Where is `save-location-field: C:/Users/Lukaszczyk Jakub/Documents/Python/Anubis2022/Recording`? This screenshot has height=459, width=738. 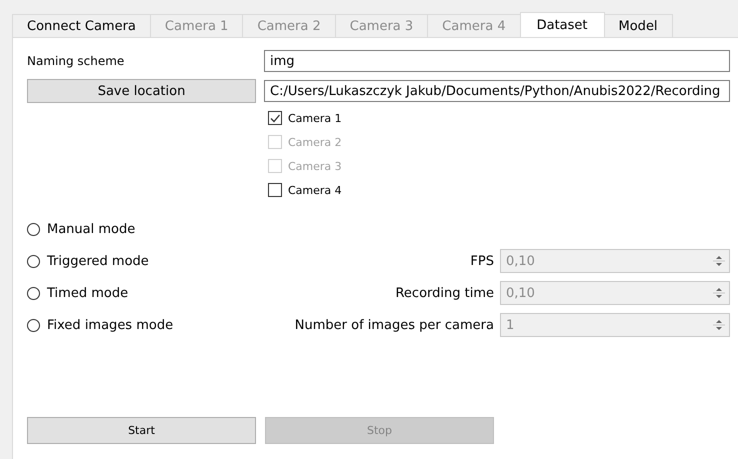 save-location-field: C:/Users/Lukaszczyk Jakub/Documents/Python/Anubis2022/Recording is located at coordinates (497, 91).